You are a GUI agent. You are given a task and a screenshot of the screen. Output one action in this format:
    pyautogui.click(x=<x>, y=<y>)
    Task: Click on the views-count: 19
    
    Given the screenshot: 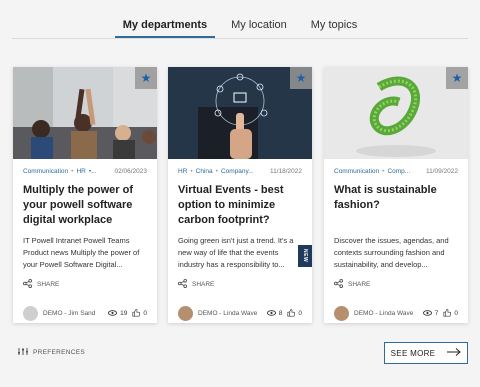 What is the action you would take?
    pyautogui.click(x=124, y=313)
    